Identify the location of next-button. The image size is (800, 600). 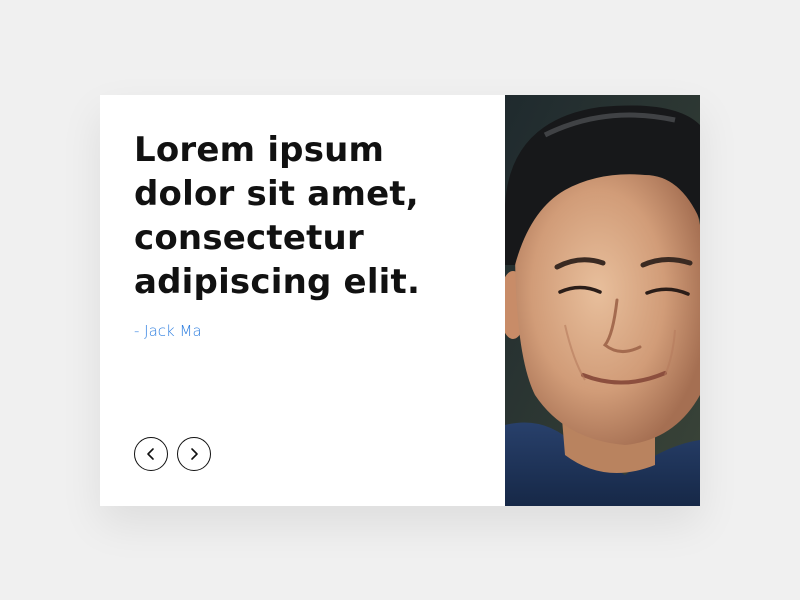
(194, 454).